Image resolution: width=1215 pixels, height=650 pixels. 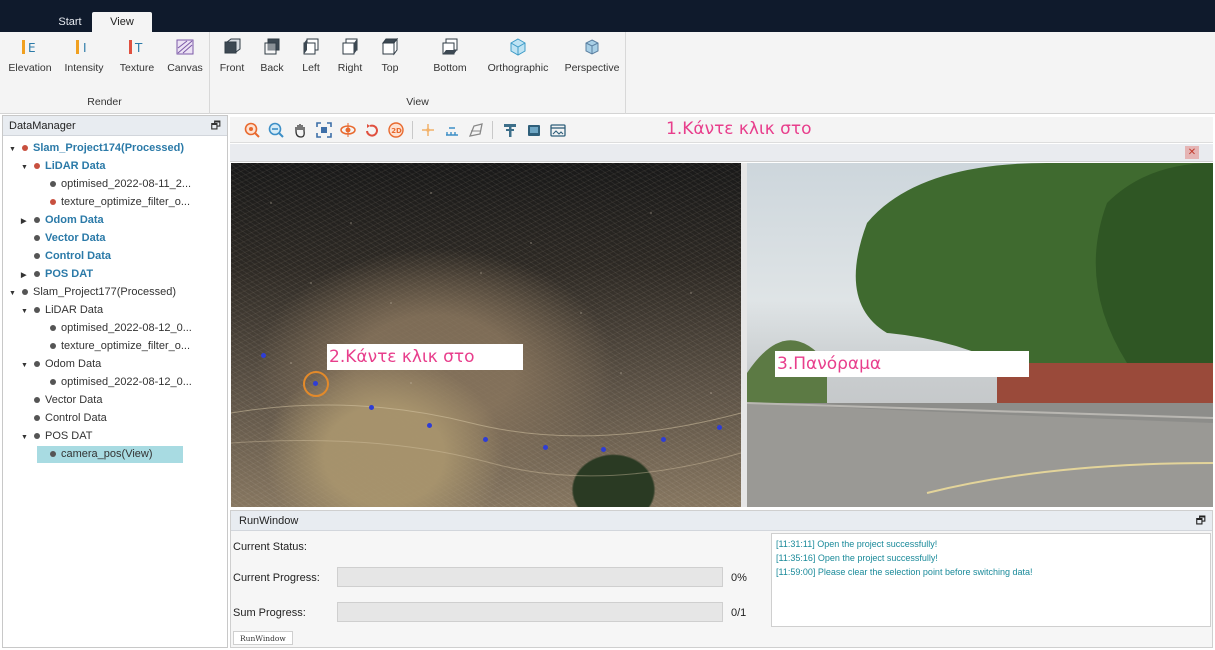 I want to click on pole-tool-icon, so click(x=510, y=130).